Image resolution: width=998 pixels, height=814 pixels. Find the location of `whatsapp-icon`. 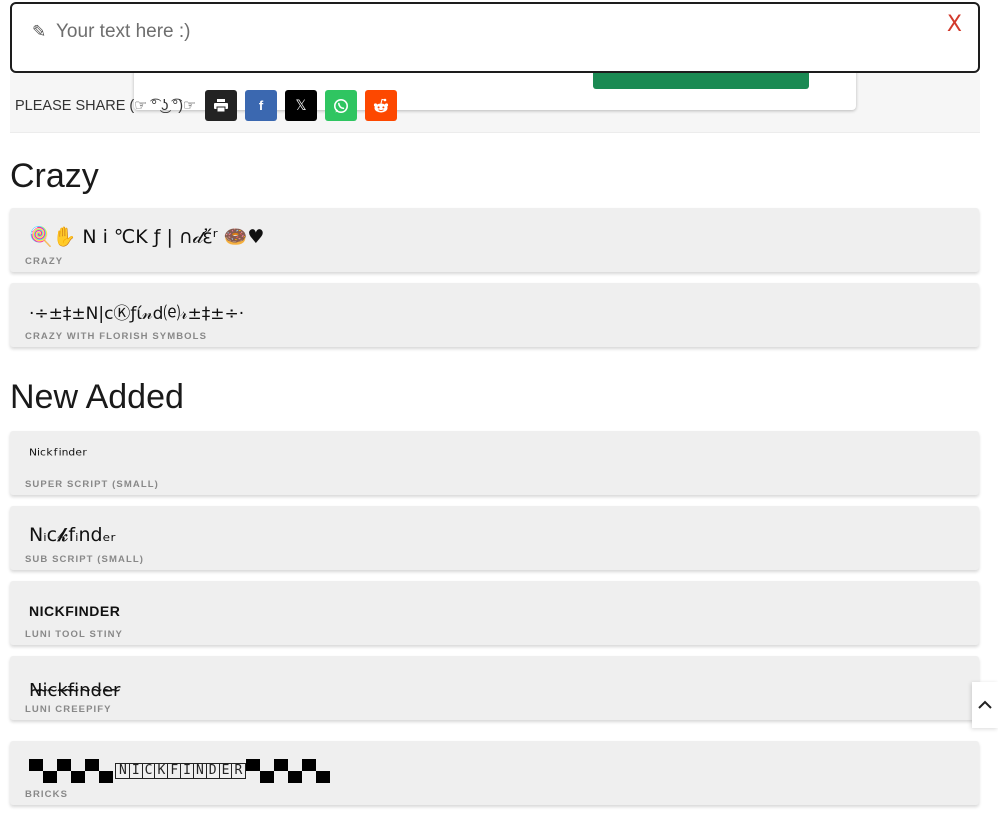

whatsapp-icon is located at coordinates (341, 105).